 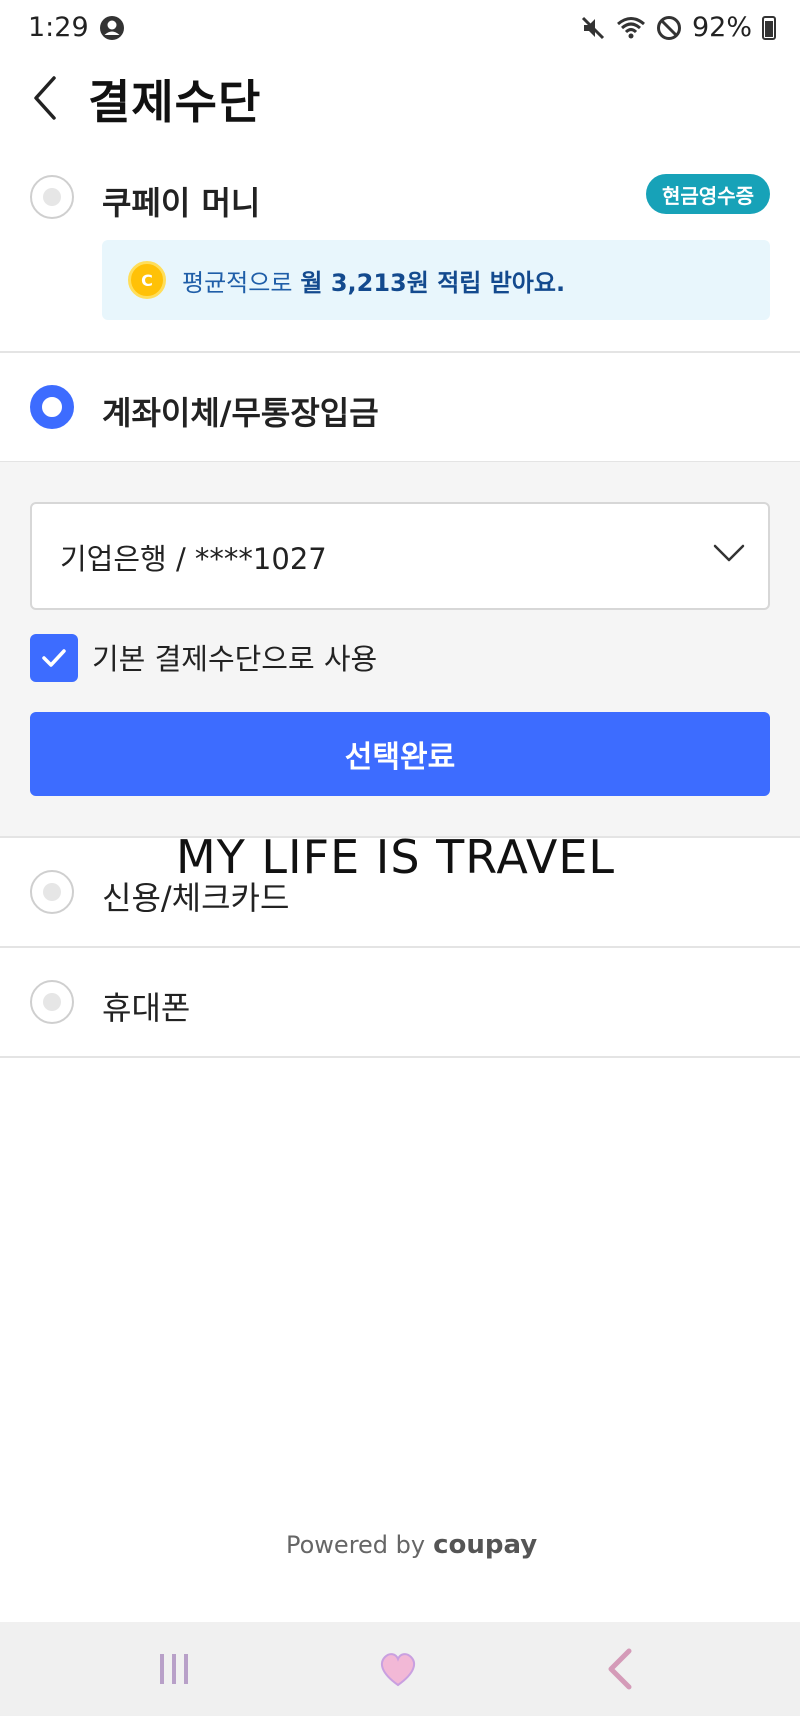 I want to click on watermark-text: MY LIFE IS TRAVEL, so click(x=396, y=857).